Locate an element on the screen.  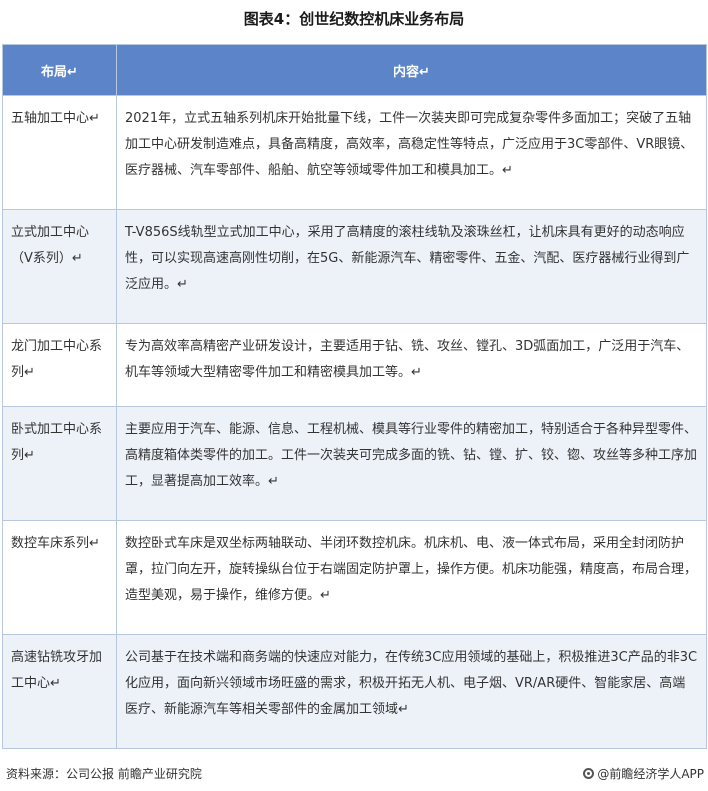
brand-credit: @前瞻经济学人APP is located at coordinates (643, 773).